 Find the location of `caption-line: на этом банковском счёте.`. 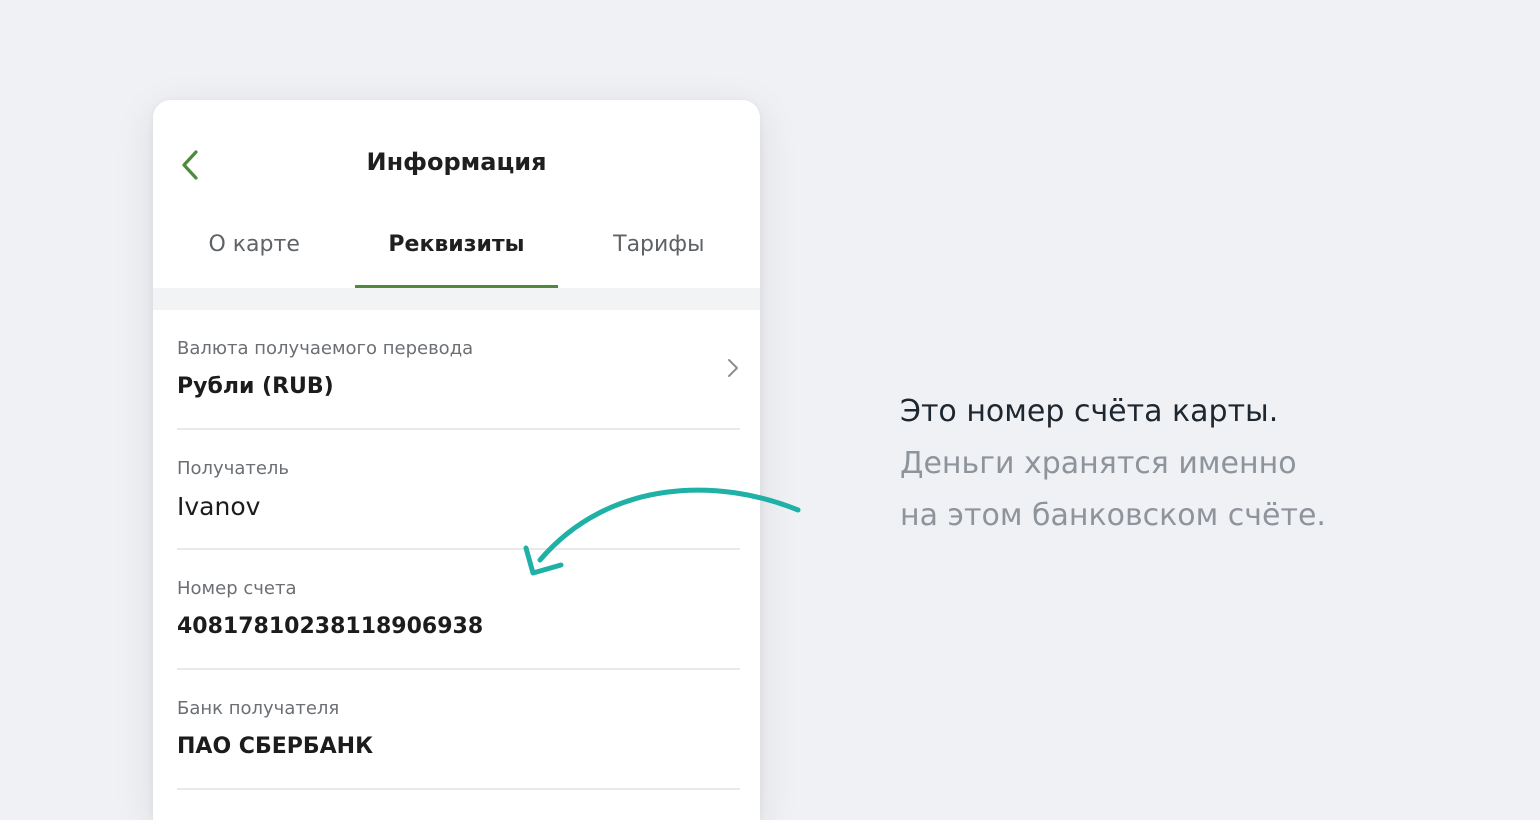

caption-line: на этом банковском счёте. is located at coordinates (1113, 515).